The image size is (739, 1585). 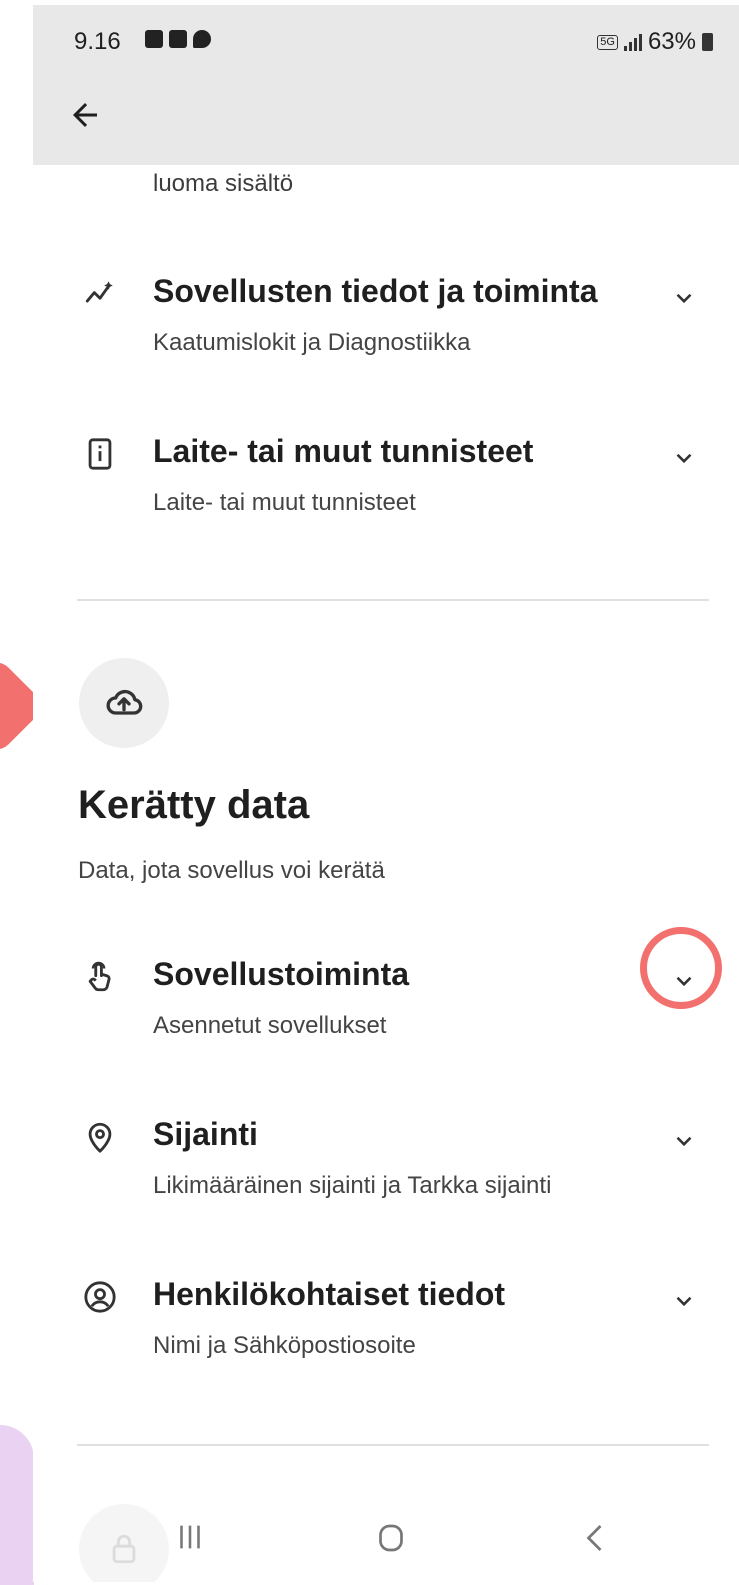 I want to click on item-title: Sovellustoiminta, so click(x=281, y=974).